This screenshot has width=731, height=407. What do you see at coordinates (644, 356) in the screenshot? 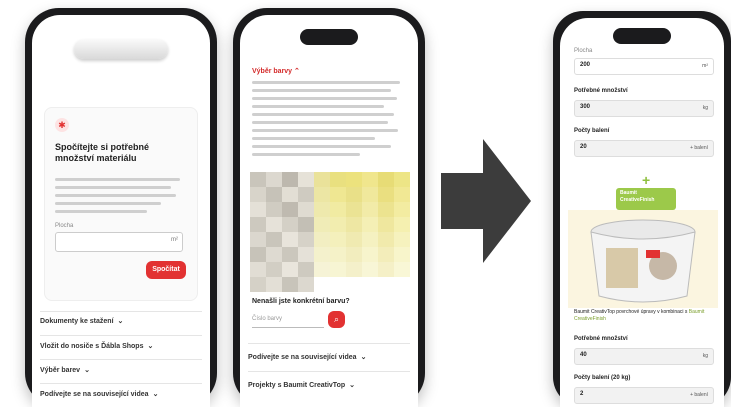
I see `need-output-2: 40 kg` at bounding box center [644, 356].